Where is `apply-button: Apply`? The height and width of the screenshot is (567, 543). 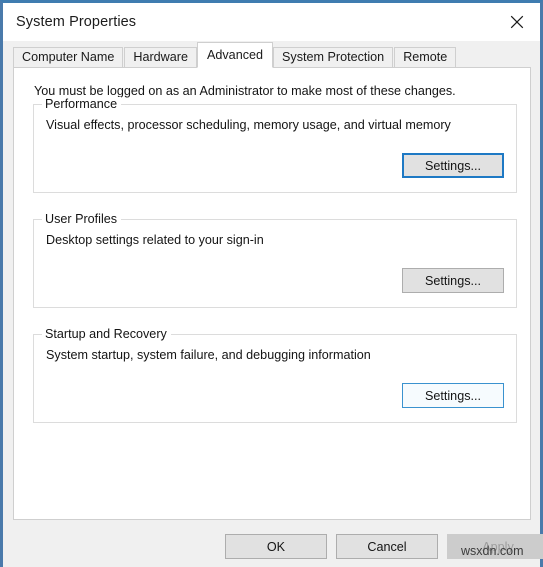 apply-button: Apply is located at coordinates (495, 546).